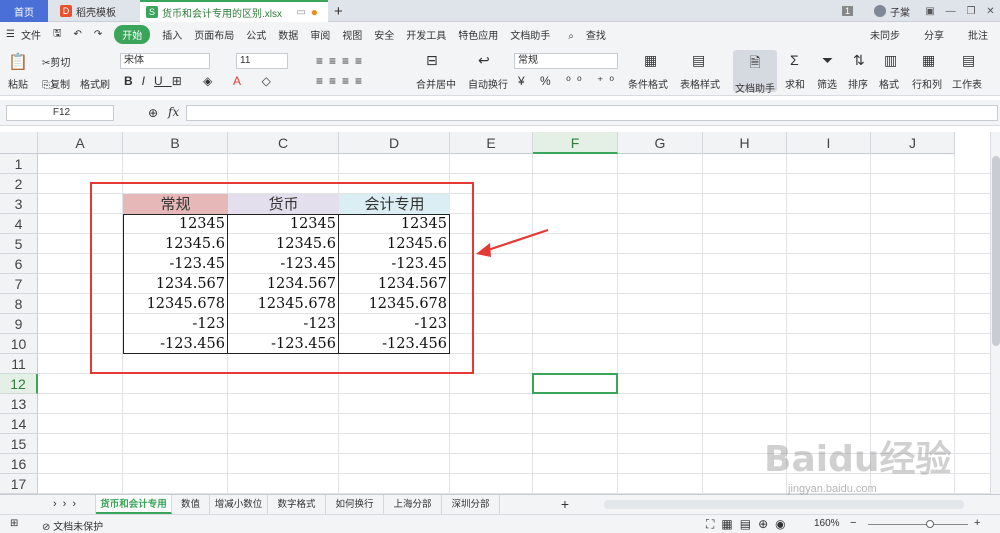 The height and width of the screenshot is (533, 1000). I want to click on row-header-4: 4, so click(19, 224).